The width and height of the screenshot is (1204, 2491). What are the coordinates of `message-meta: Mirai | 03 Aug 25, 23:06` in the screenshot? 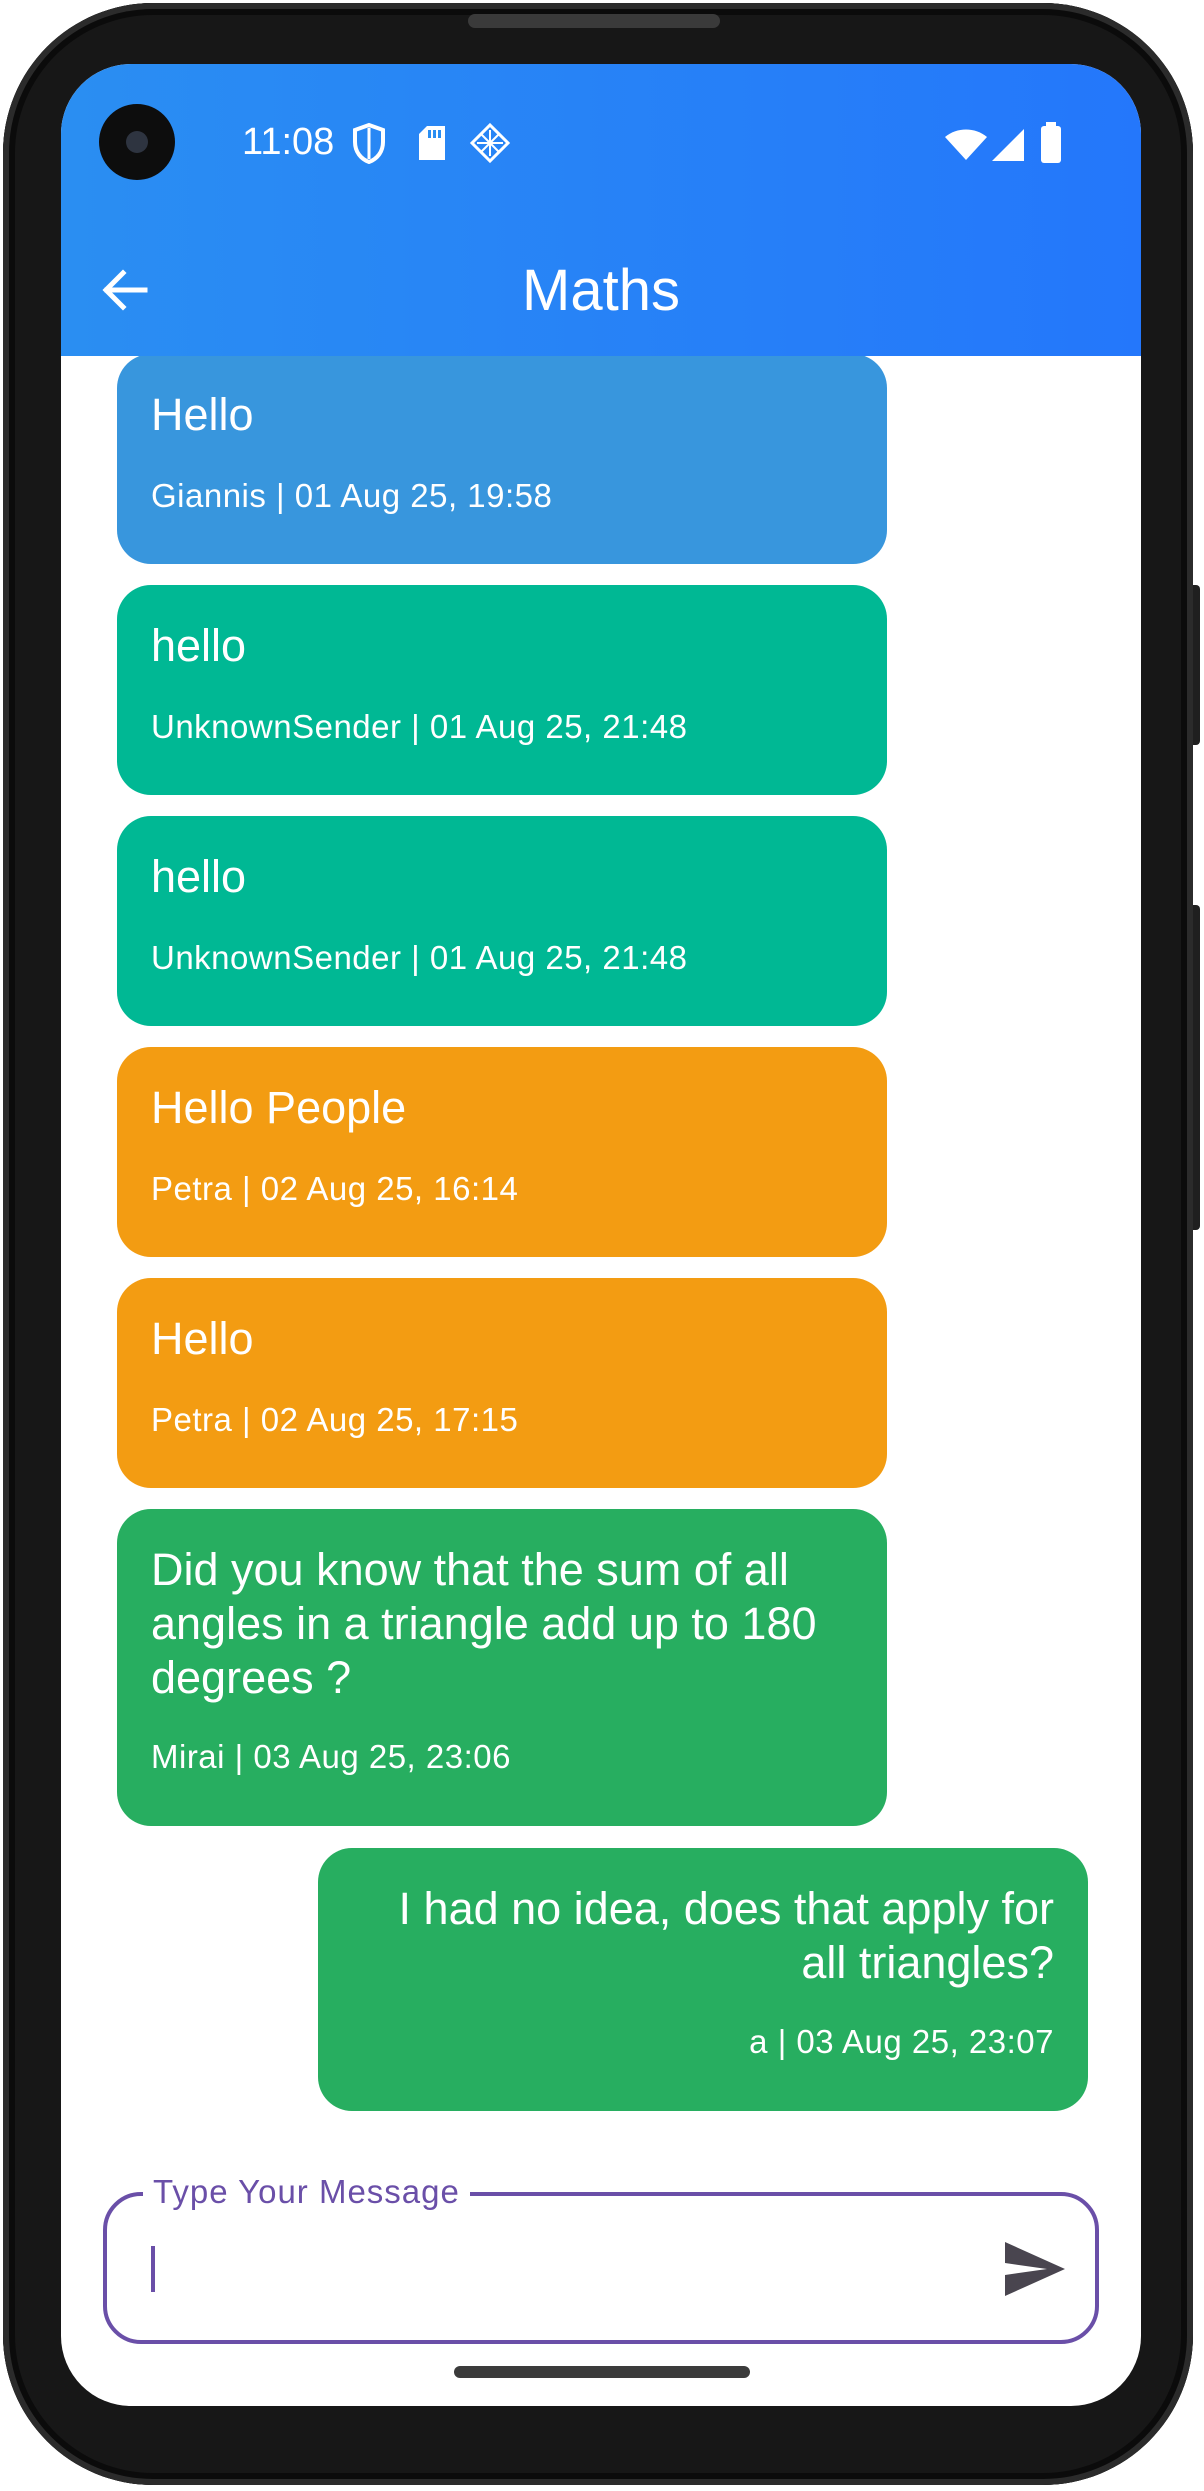 It's located at (331, 1756).